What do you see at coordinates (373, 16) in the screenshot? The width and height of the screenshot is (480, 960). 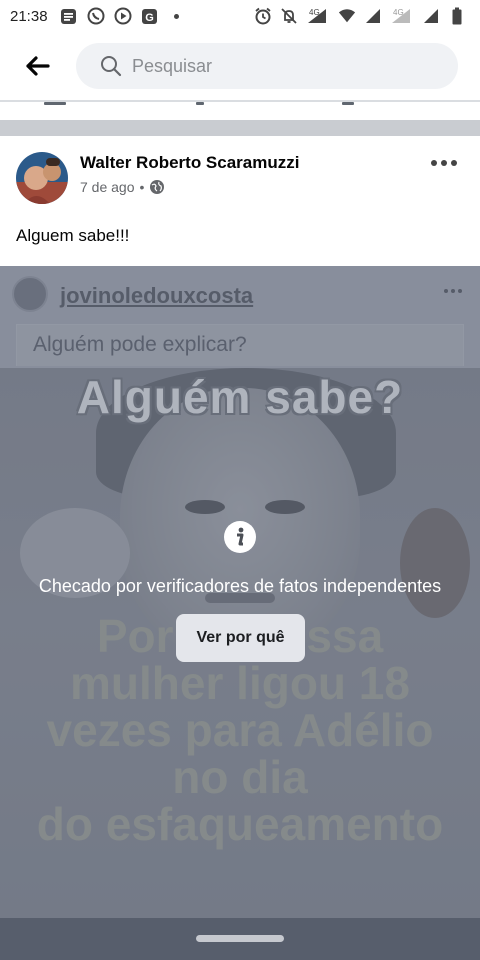 I see `signal-icon` at bounding box center [373, 16].